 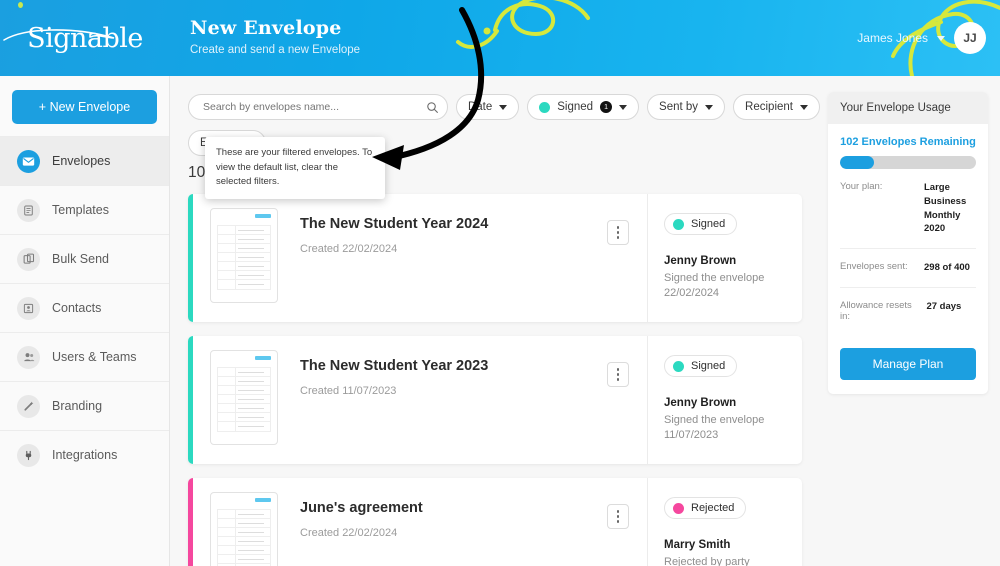 I want to click on envelopes-sent-row: Envelopes sent: 298 of 400, so click(x=908, y=268).